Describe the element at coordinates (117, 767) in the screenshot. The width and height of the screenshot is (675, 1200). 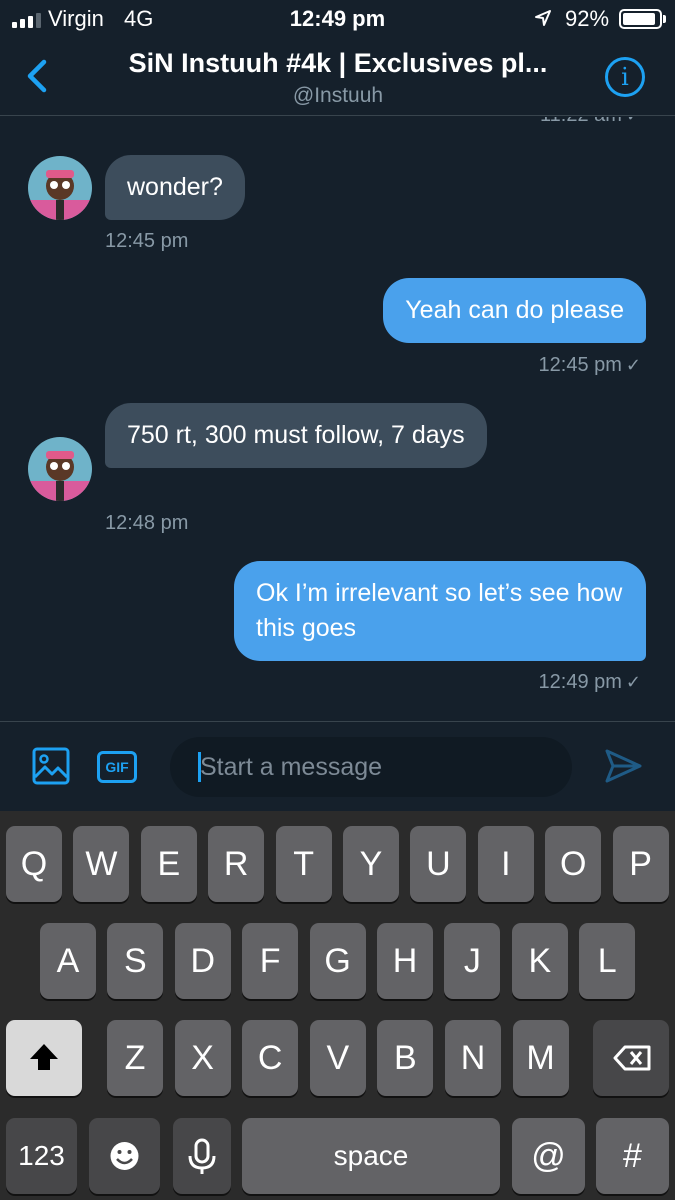
I see `gif-button: GIF` at that location.